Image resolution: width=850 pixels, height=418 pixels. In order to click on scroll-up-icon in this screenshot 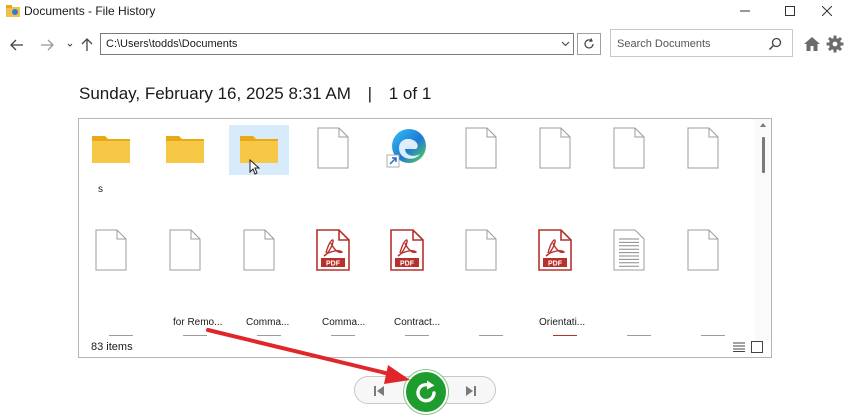, I will do `click(763, 125)`.